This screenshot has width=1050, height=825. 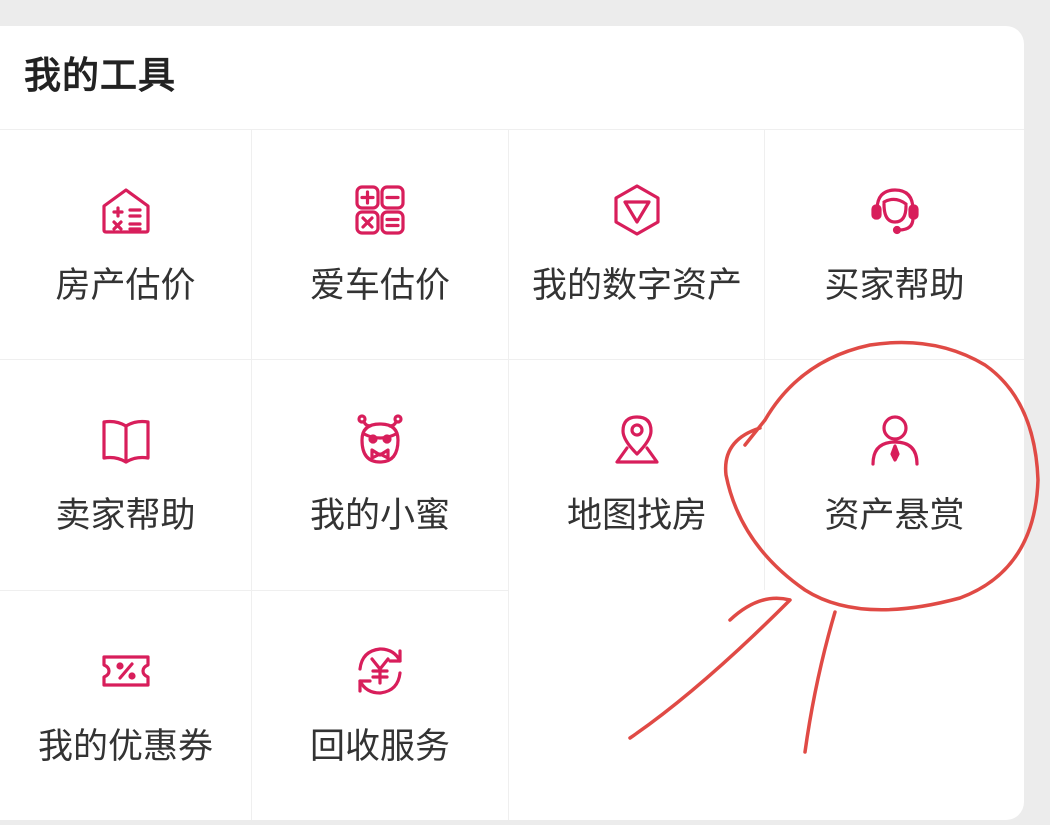 What do you see at coordinates (637, 475) in the screenshot?
I see `tool-map-house-search: 地图找房` at bounding box center [637, 475].